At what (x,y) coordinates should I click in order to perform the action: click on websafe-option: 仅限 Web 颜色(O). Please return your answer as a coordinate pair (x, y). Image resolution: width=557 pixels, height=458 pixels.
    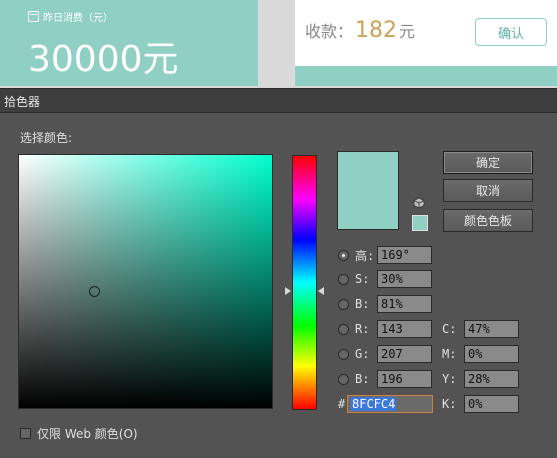
    Looking at the image, I should click on (79, 433).